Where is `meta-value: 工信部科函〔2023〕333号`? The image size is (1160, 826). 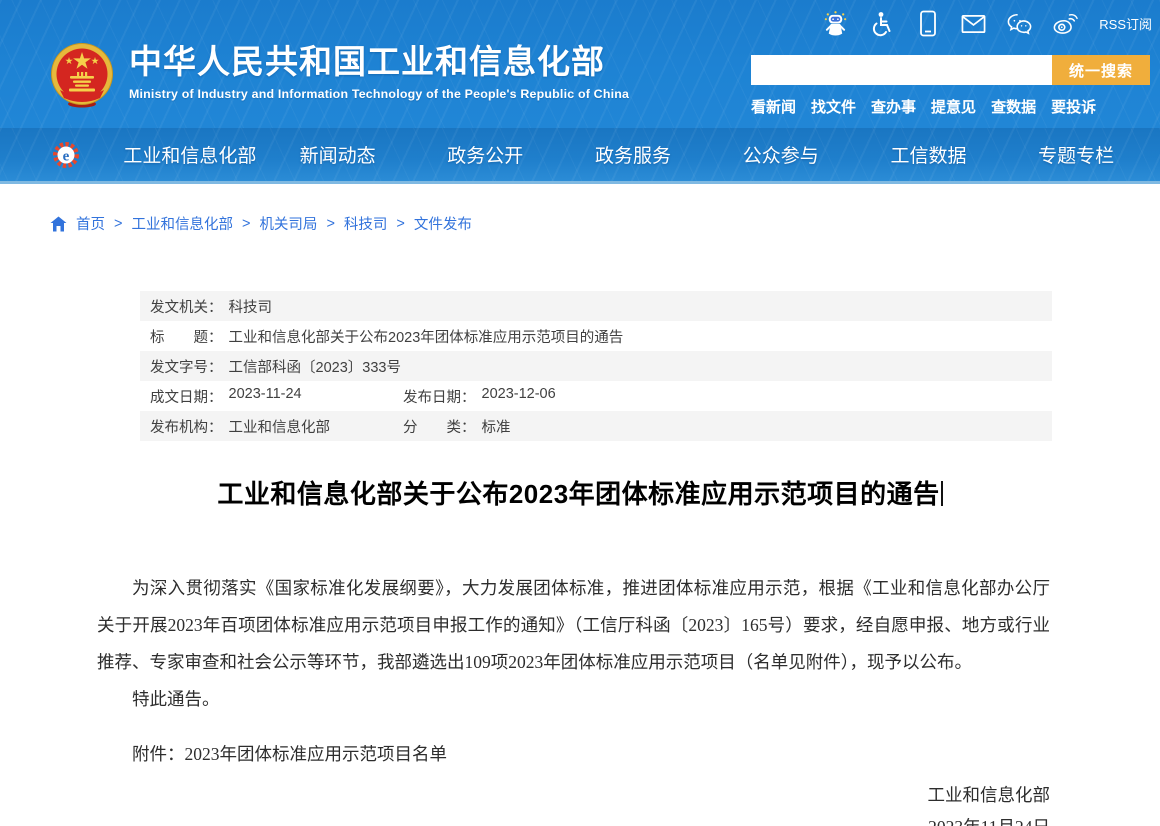 meta-value: 工信部科函〔2023〕333号 is located at coordinates (314, 367).